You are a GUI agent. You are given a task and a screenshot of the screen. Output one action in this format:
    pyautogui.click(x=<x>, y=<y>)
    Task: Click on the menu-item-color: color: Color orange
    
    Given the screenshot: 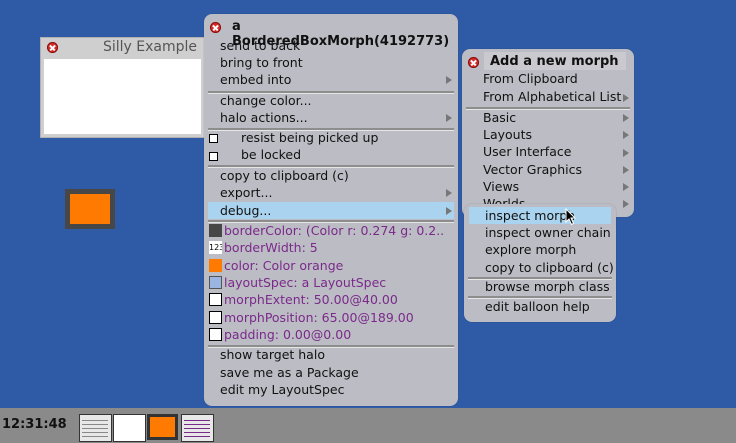 What is the action you would take?
    pyautogui.click(x=283, y=265)
    